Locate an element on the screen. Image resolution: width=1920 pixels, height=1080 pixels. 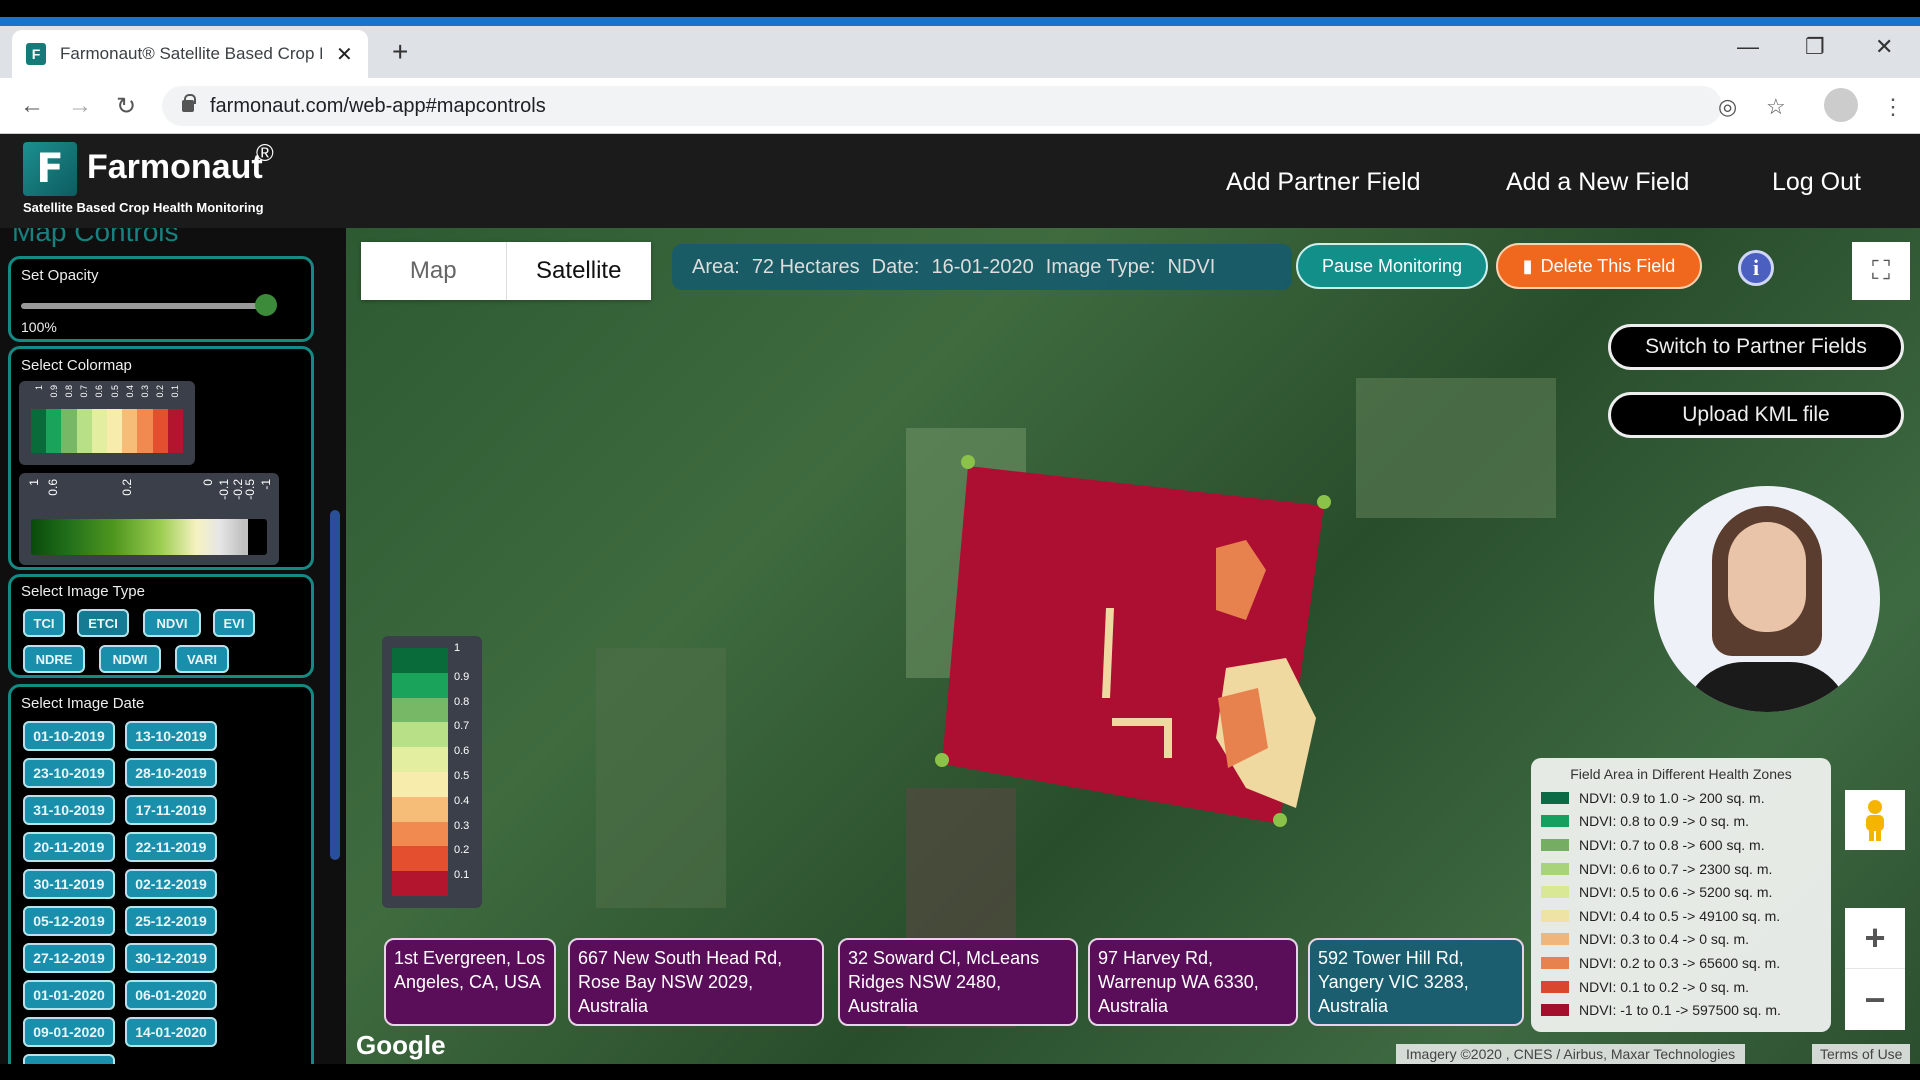
location-icon: ◎ is located at coordinates (1727, 107).